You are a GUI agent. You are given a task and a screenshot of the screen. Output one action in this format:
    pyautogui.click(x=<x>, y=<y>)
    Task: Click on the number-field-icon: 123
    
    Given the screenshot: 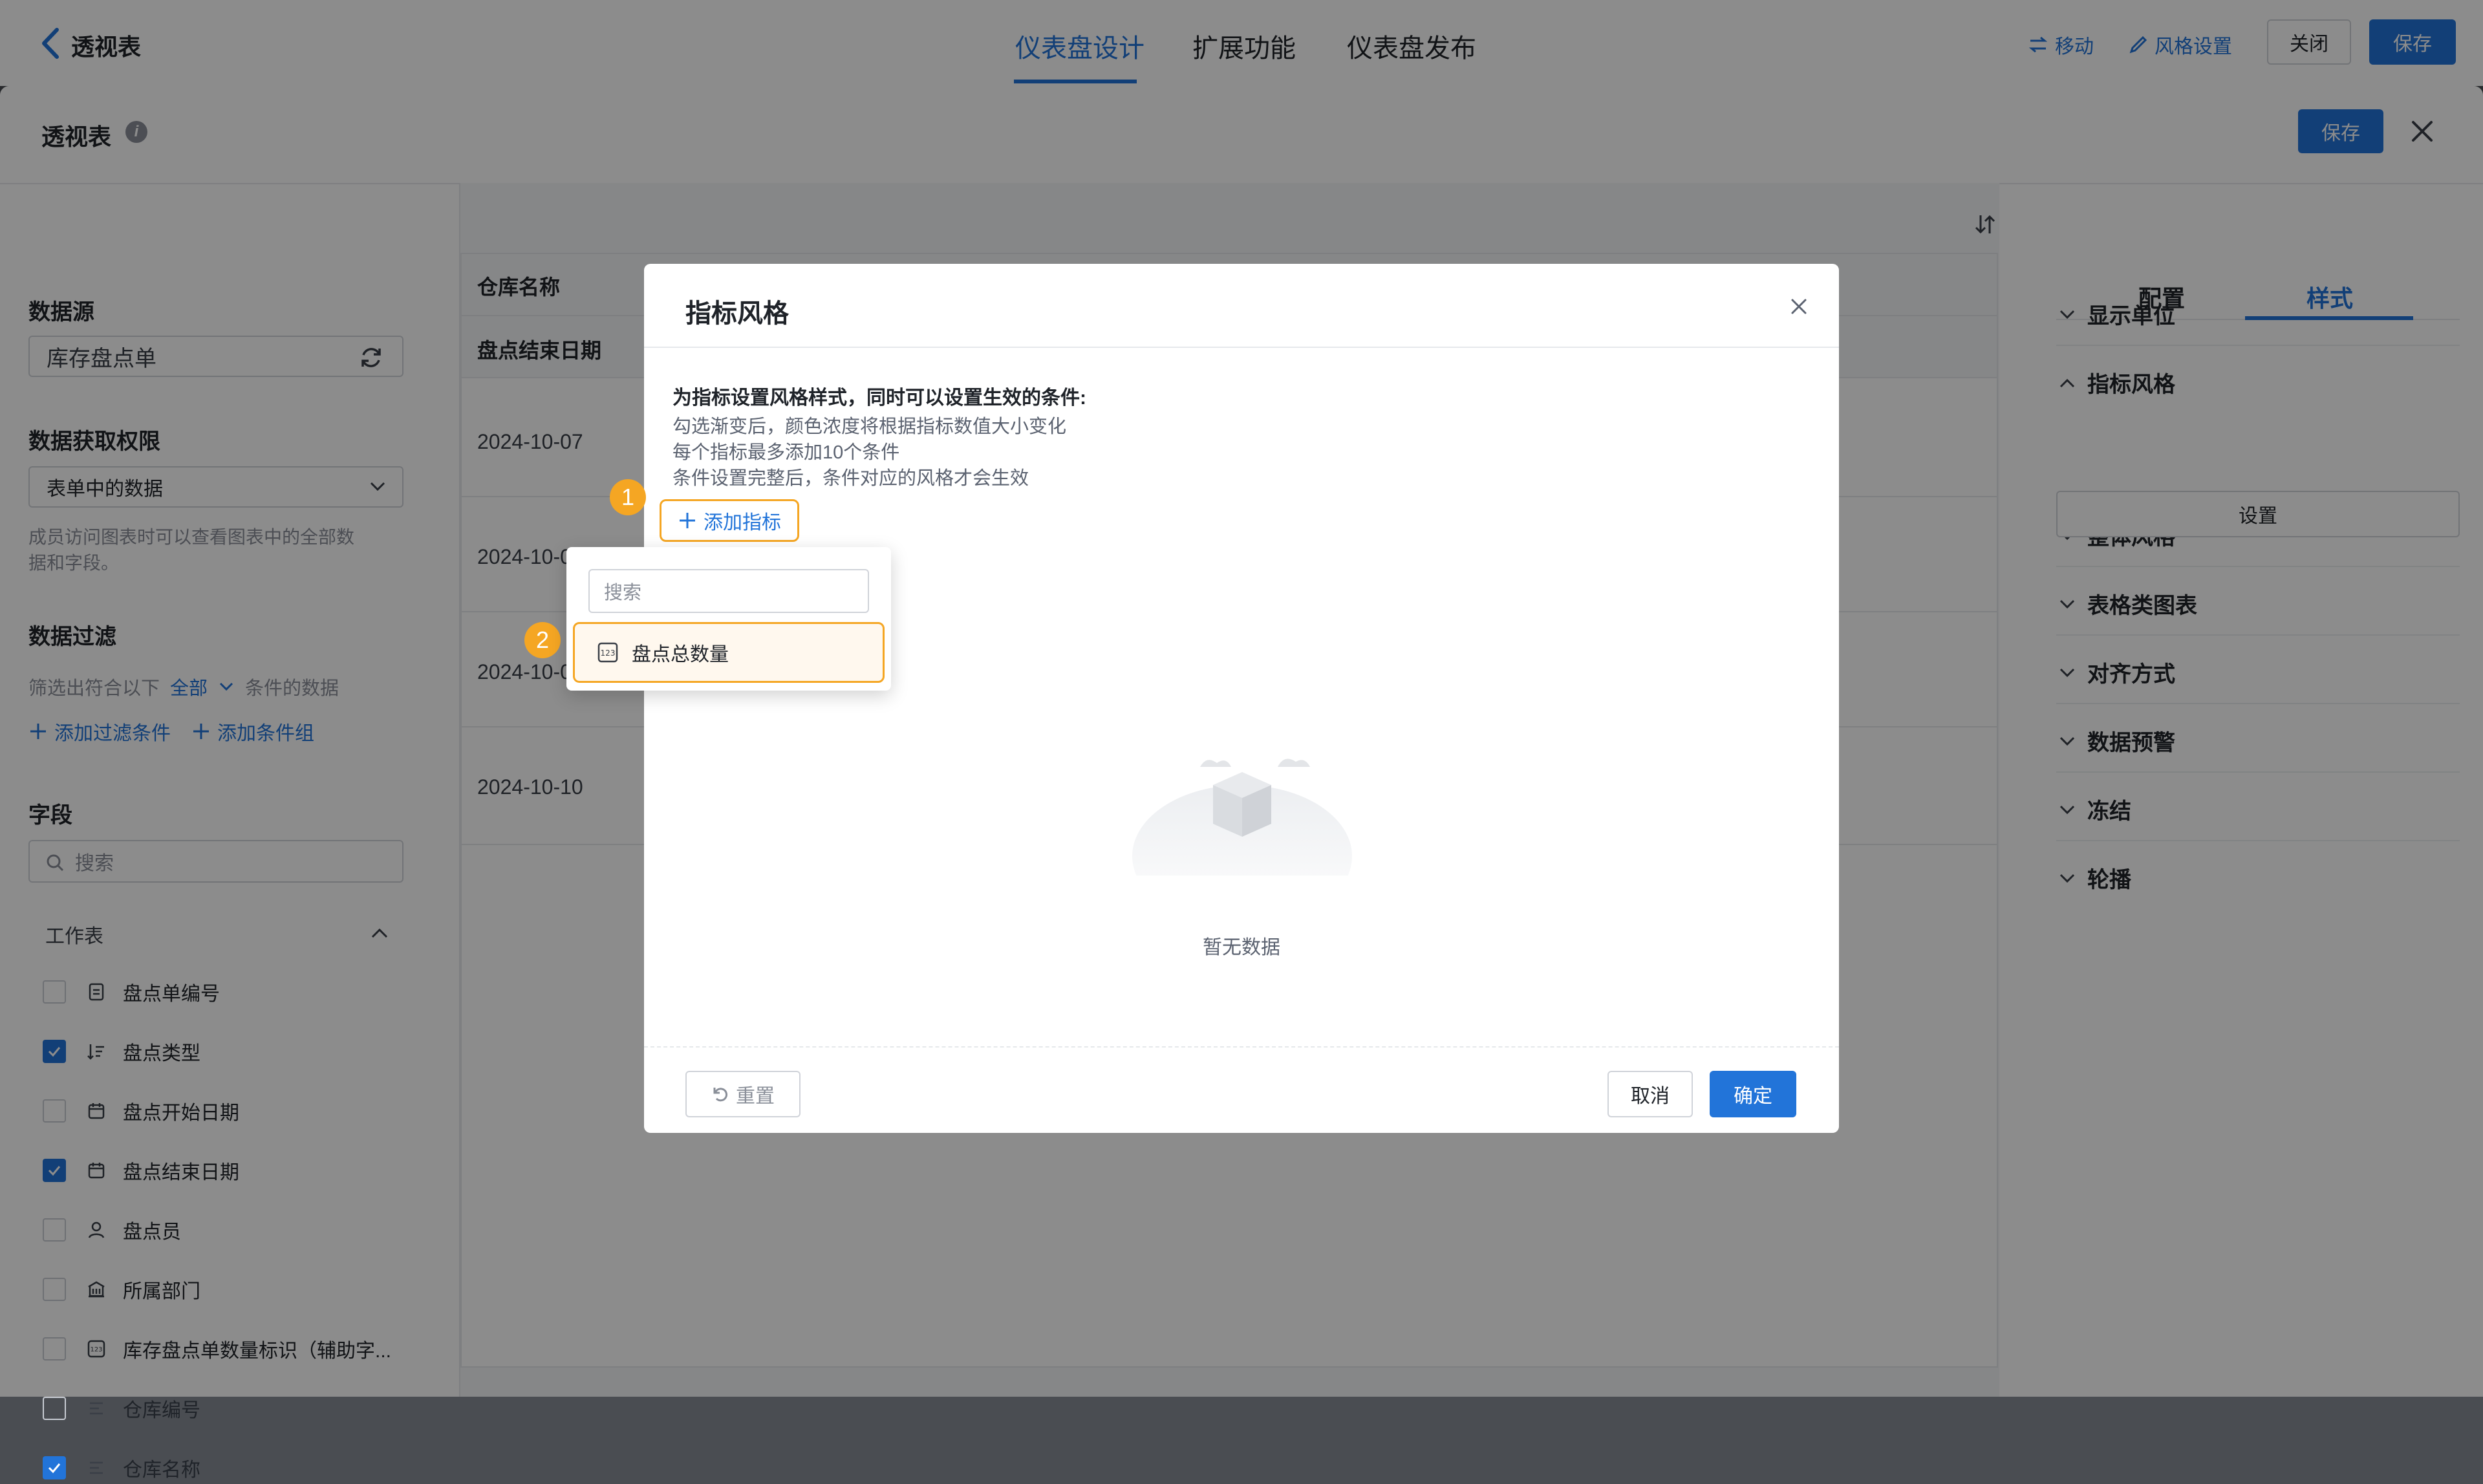 What is the action you would take?
    pyautogui.click(x=607, y=652)
    